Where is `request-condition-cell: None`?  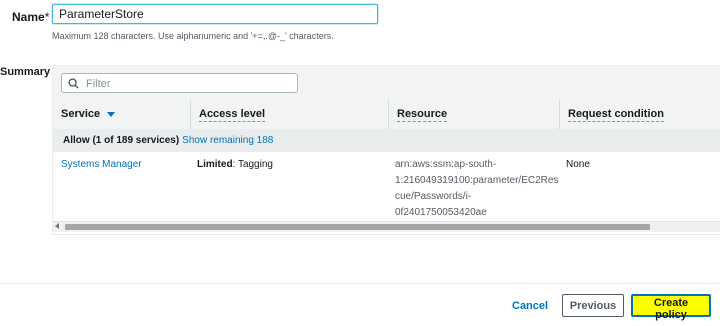
request-condition-cell: None is located at coordinates (578, 164).